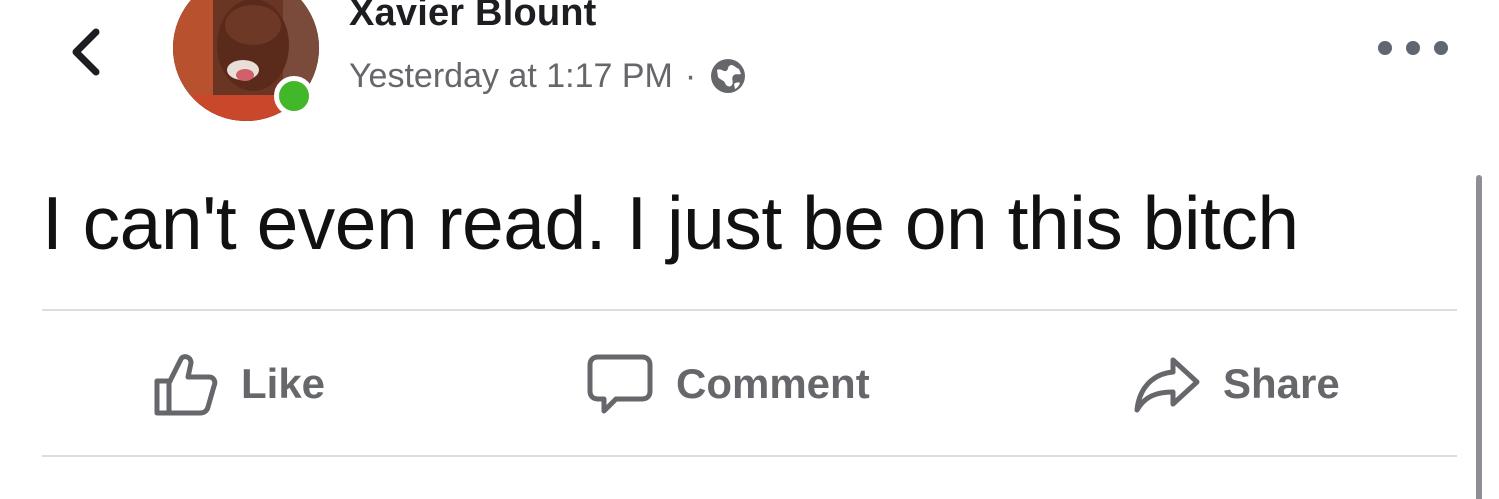 Image resolution: width=1499 pixels, height=499 pixels. I want to click on scrollbar, so click(1479, 337).